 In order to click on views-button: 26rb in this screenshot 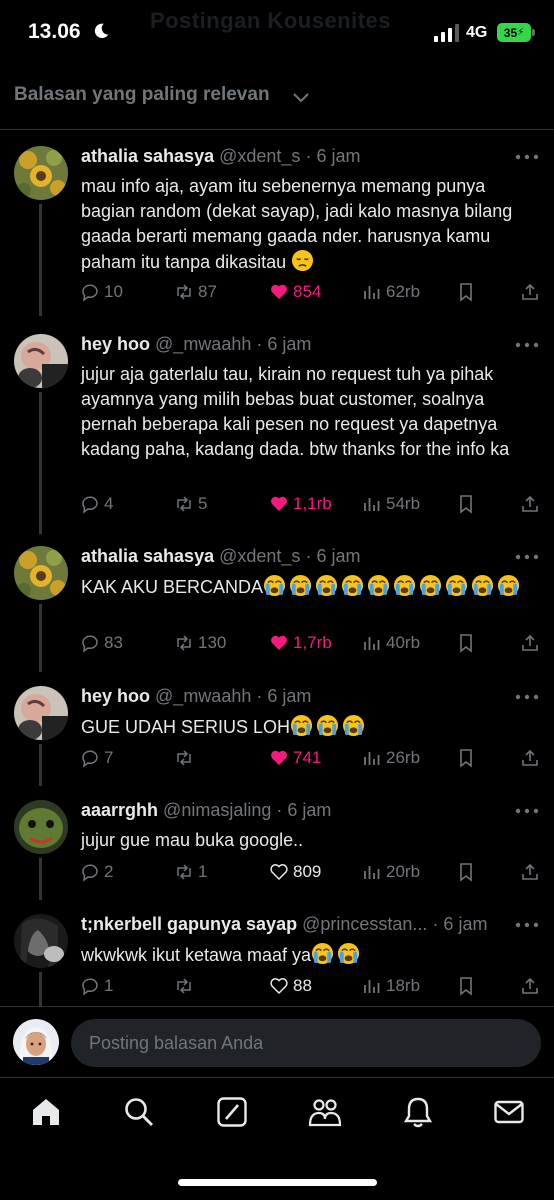, I will do `click(391, 758)`.